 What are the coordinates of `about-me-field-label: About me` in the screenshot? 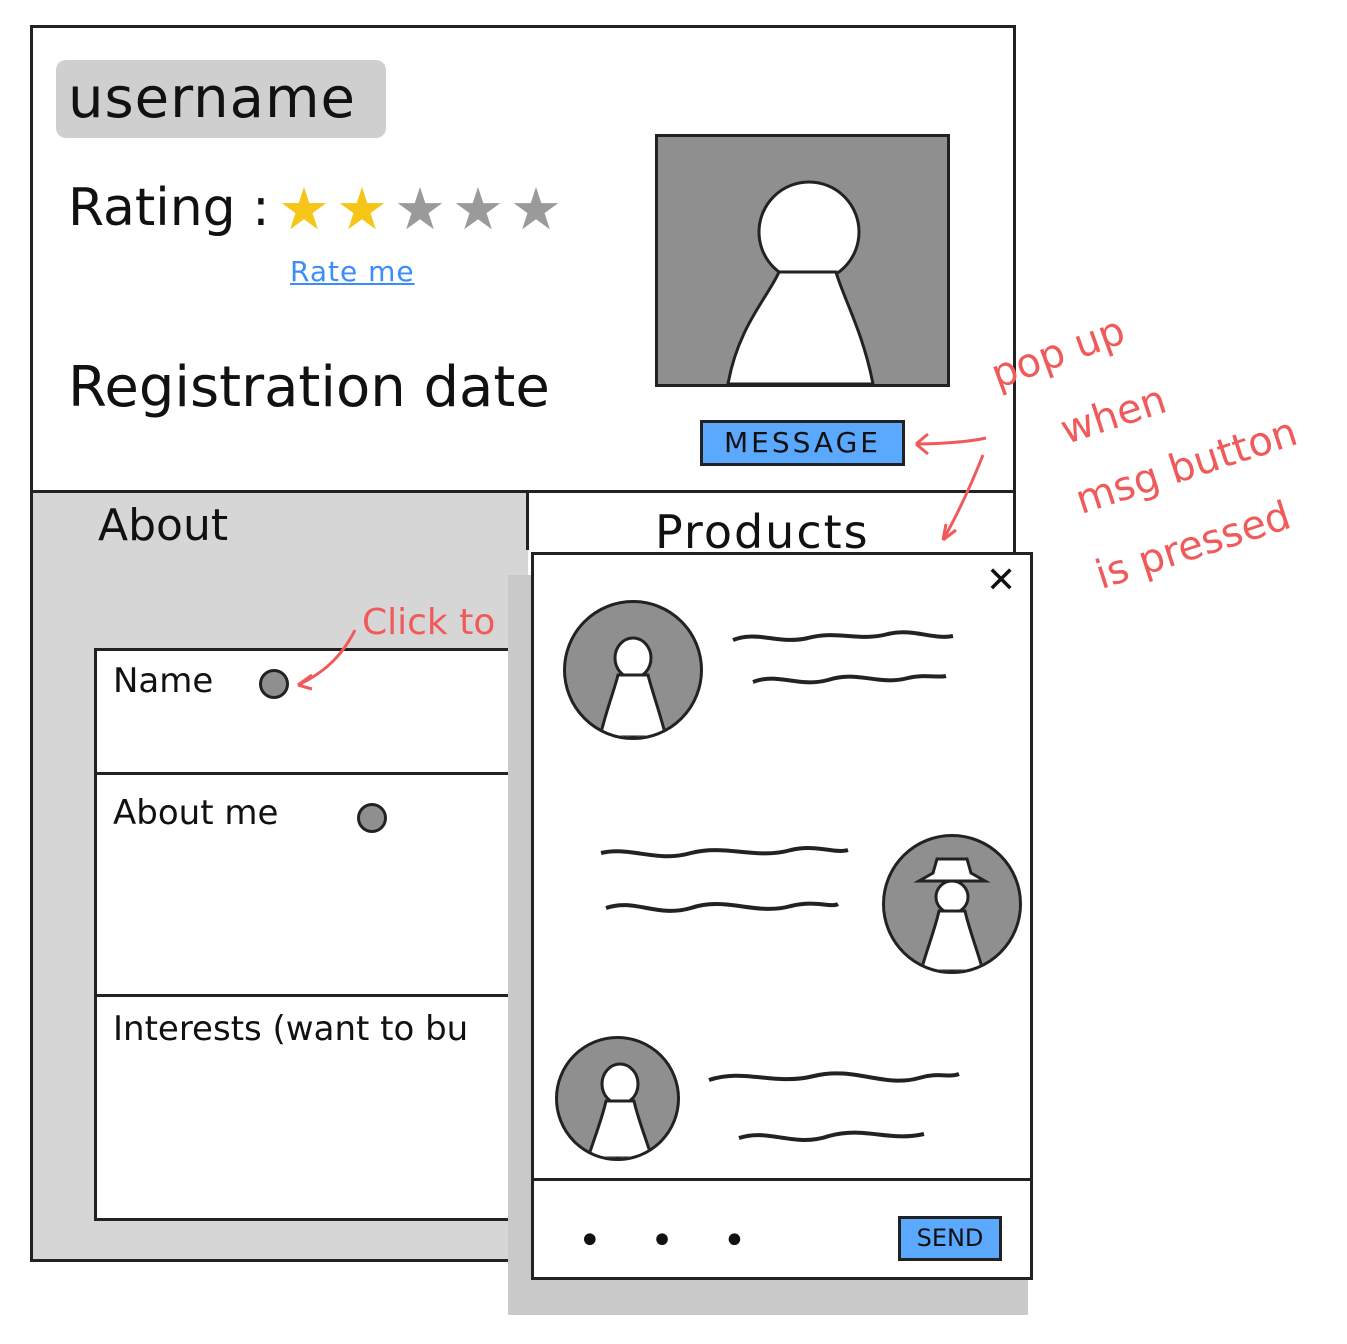 It's located at (196, 813).